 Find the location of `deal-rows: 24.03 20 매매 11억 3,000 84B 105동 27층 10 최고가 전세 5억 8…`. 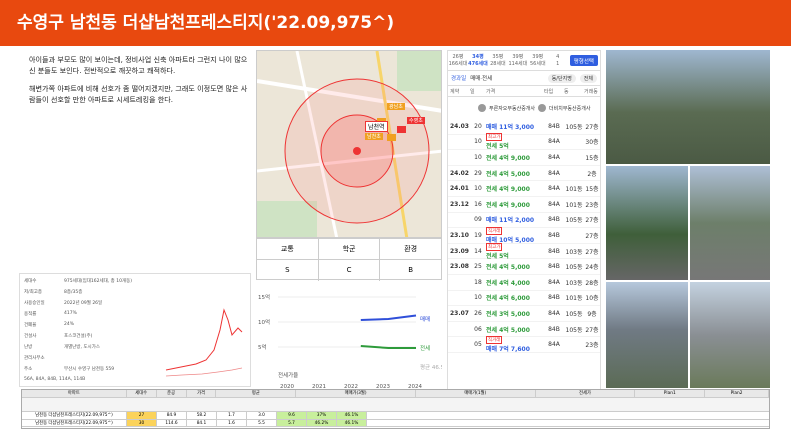

deal-rows: 24.03 20 매매 11억 3,000 84B 105동 27층 10 최고가 전세 5억 8… is located at coordinates (524, 236).